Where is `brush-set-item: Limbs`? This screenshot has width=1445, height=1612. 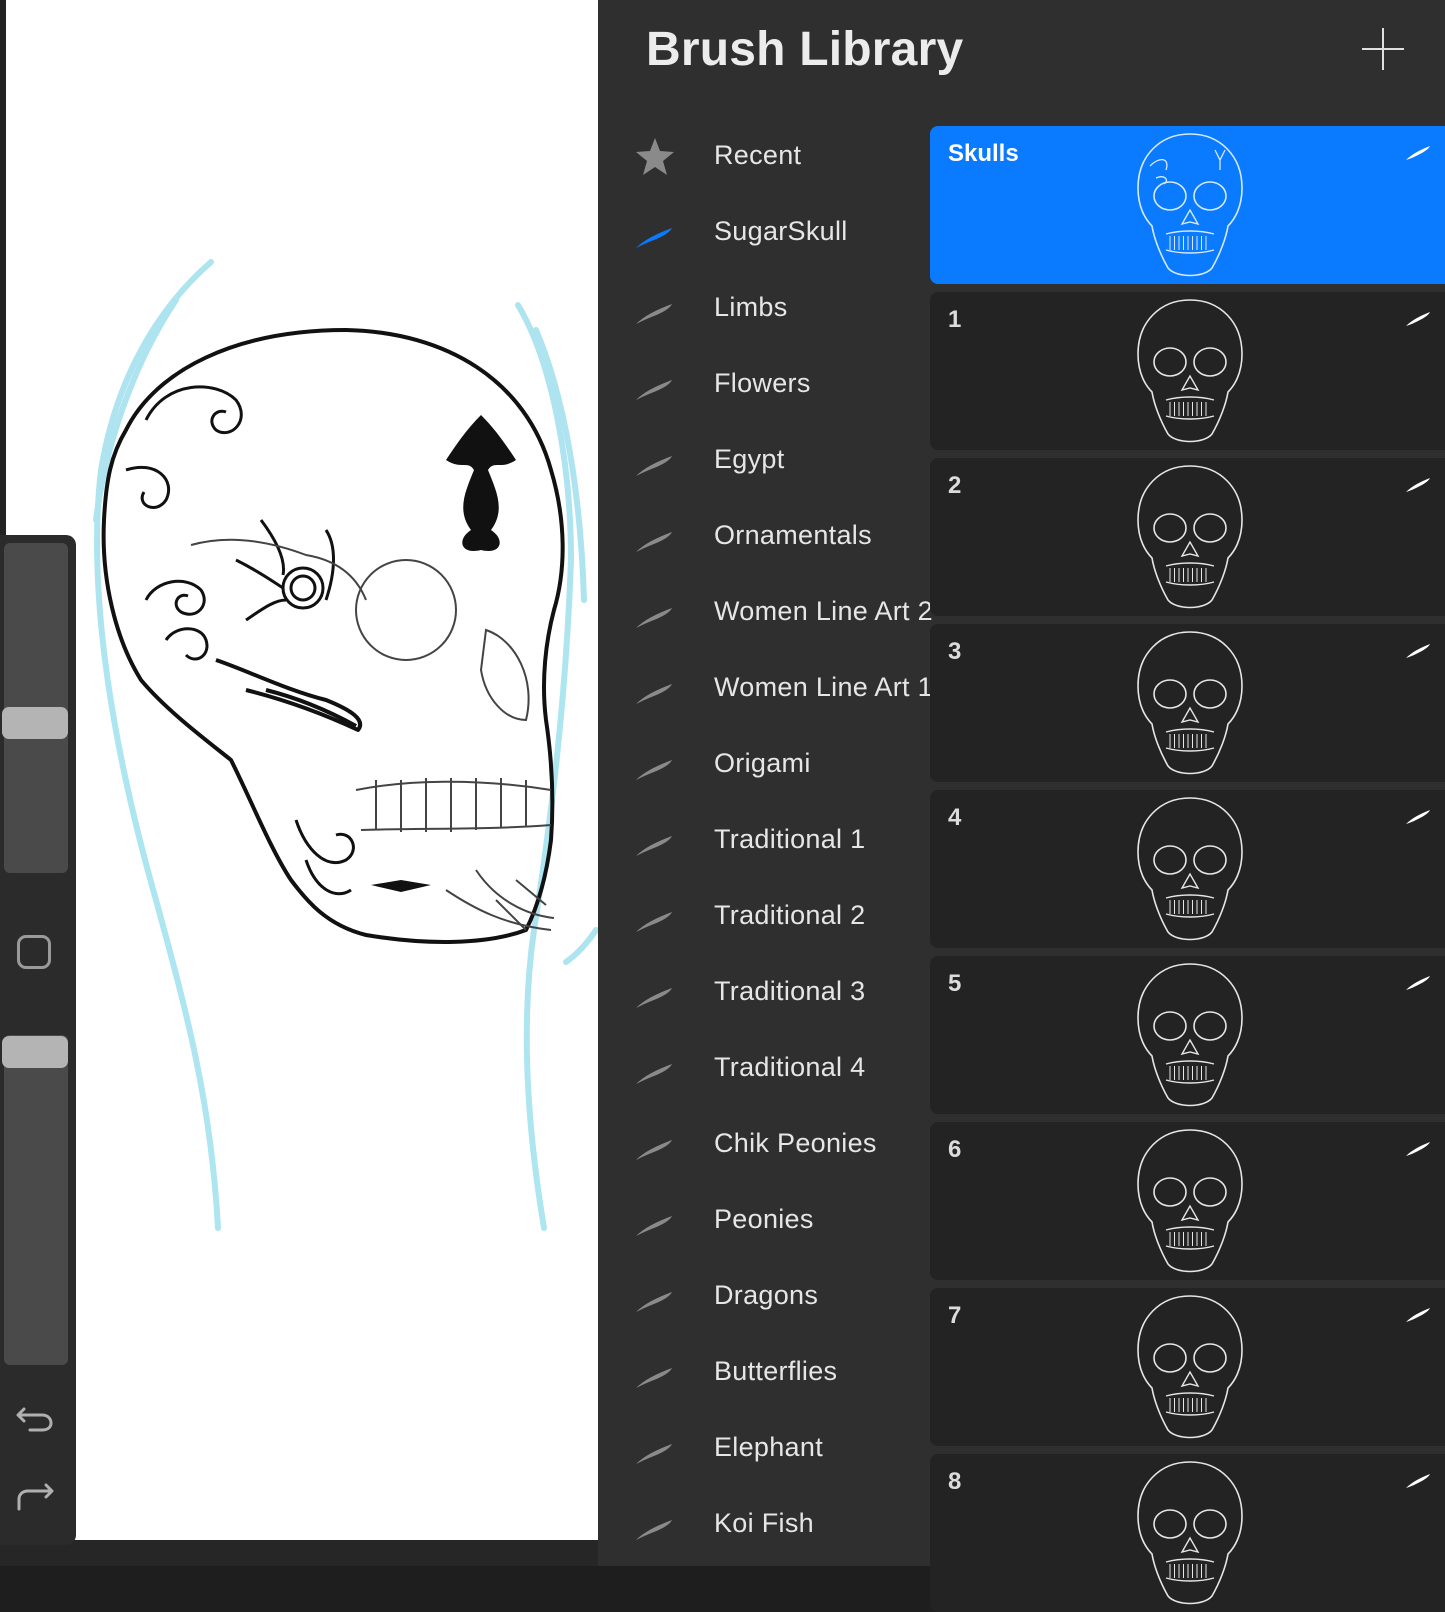 brush-set-item: Limbs is located at coordinates (764, 308).